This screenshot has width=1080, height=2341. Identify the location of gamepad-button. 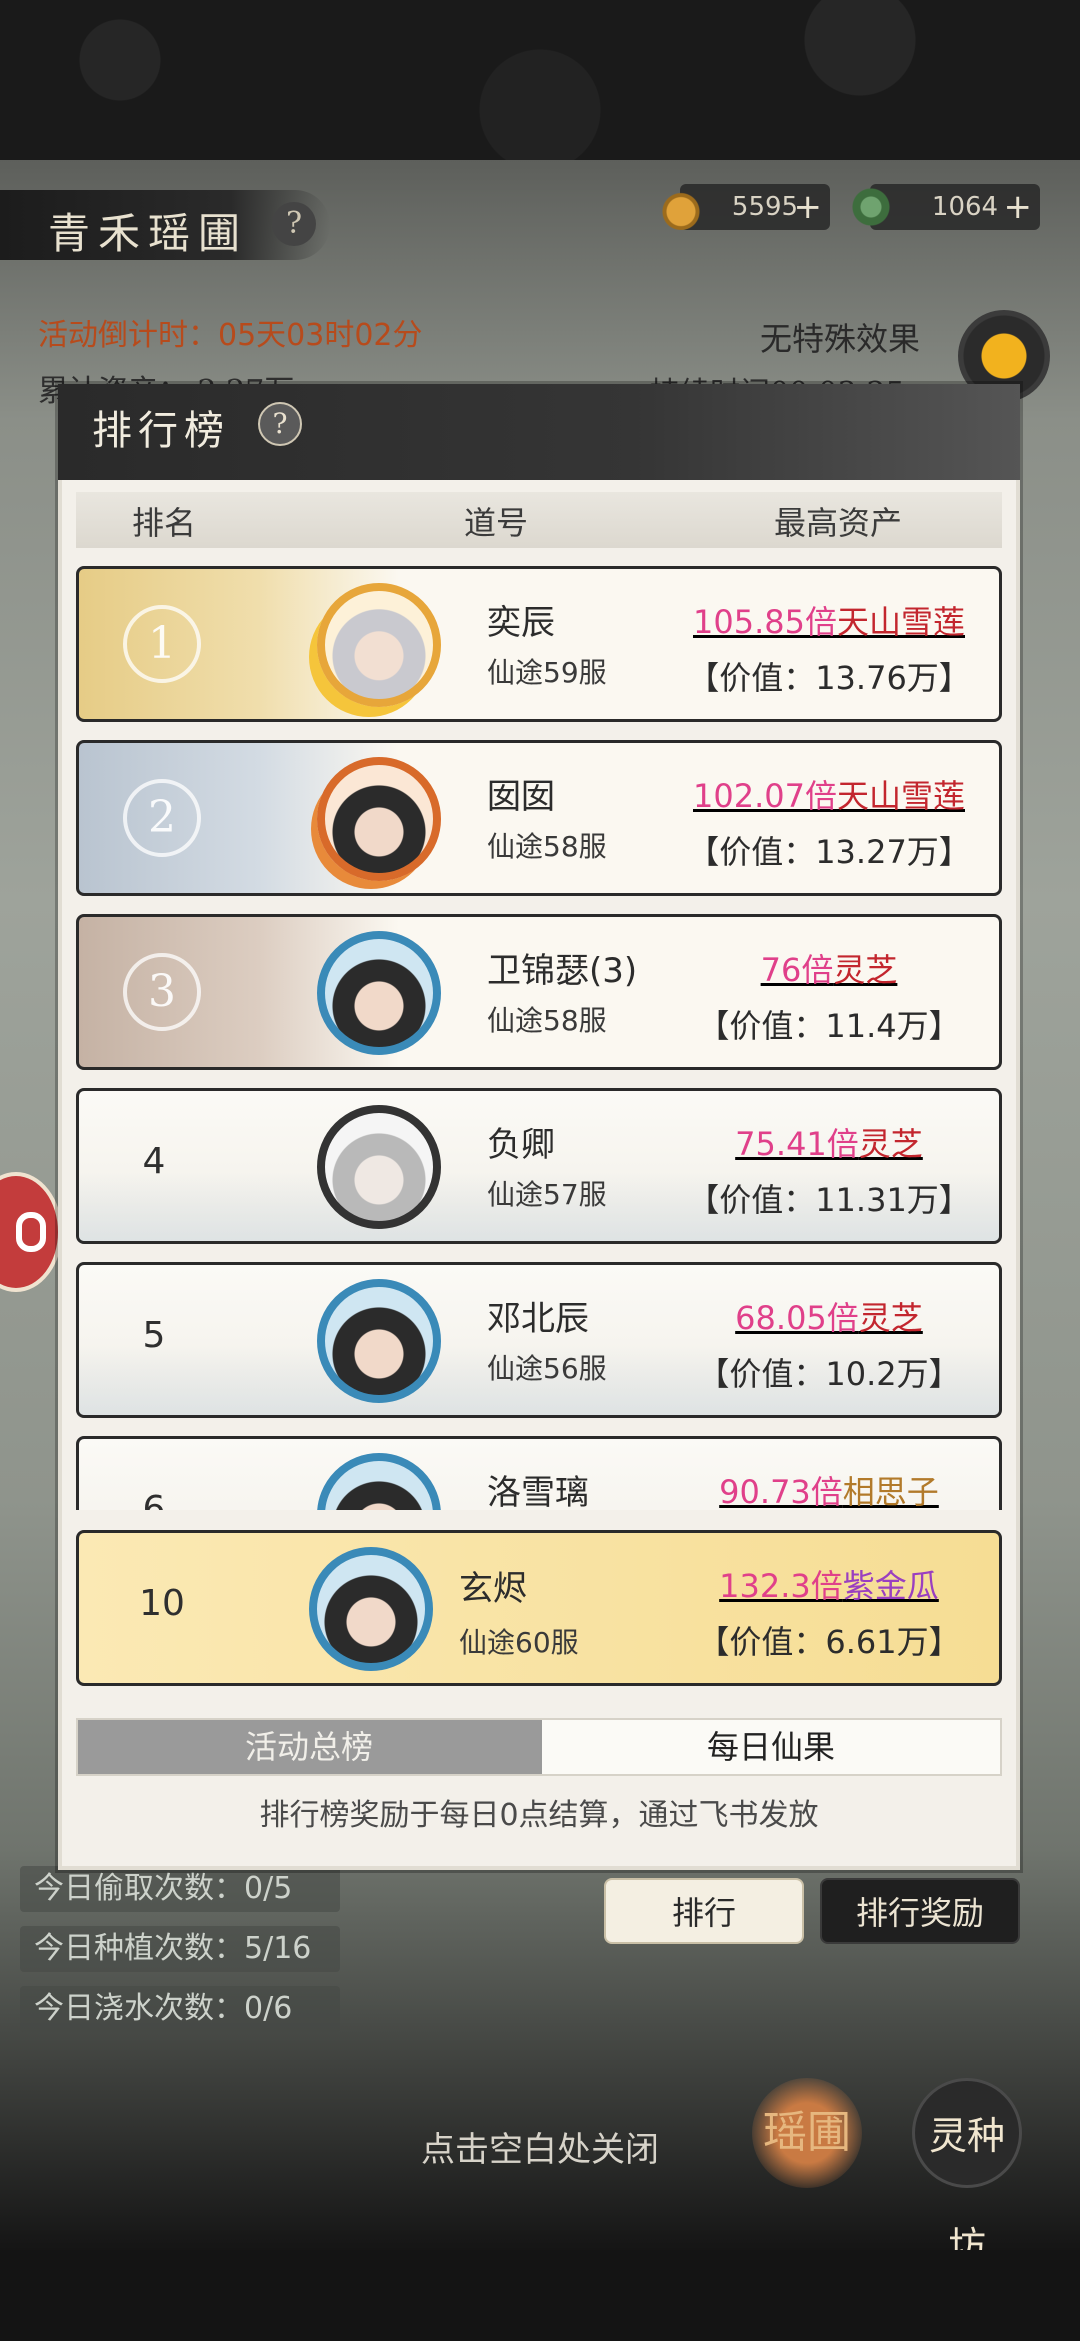
(31, 1232).